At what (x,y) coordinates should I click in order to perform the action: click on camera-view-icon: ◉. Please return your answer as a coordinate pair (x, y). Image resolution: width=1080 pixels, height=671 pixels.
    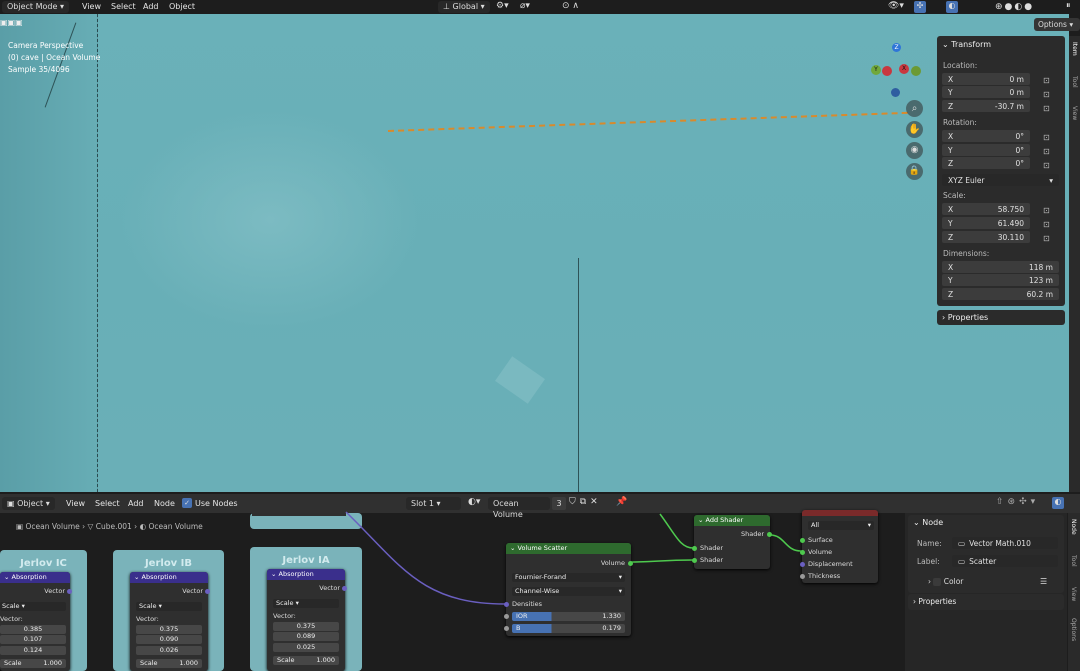
    Looking at the image, I should click on (914, 150).